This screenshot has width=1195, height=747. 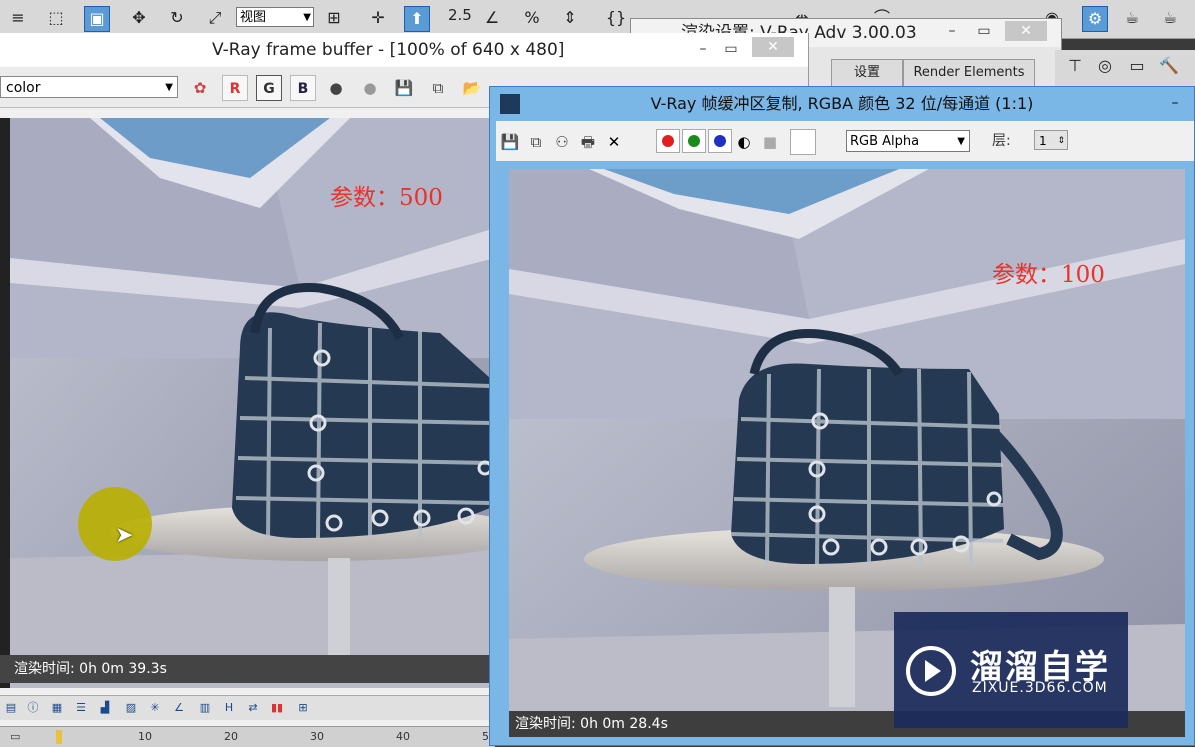 I want to click on ab-icon: ▮▮, so click(x=277, y=708).